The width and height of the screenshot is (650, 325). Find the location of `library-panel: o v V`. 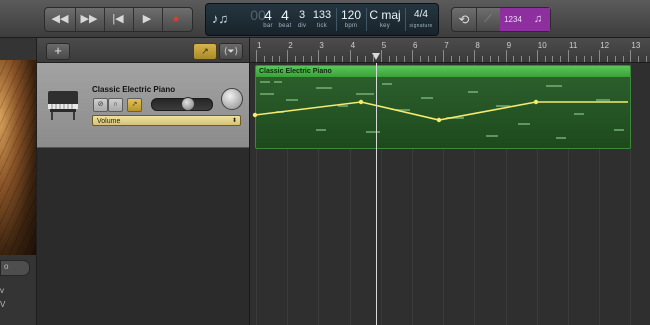

library-panel: o v V is located at coordinates (18, 181).